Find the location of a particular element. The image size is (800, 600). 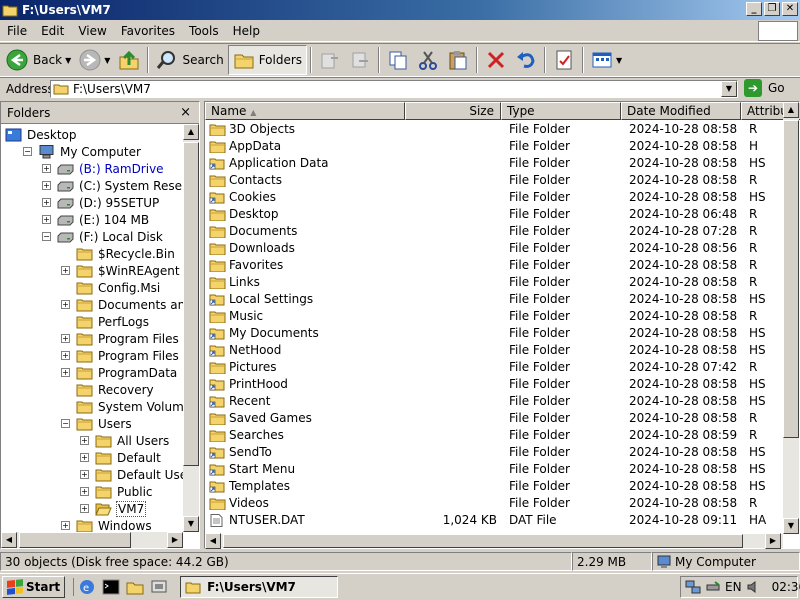

column-type-header: Type is located at coordinates (561, 111).